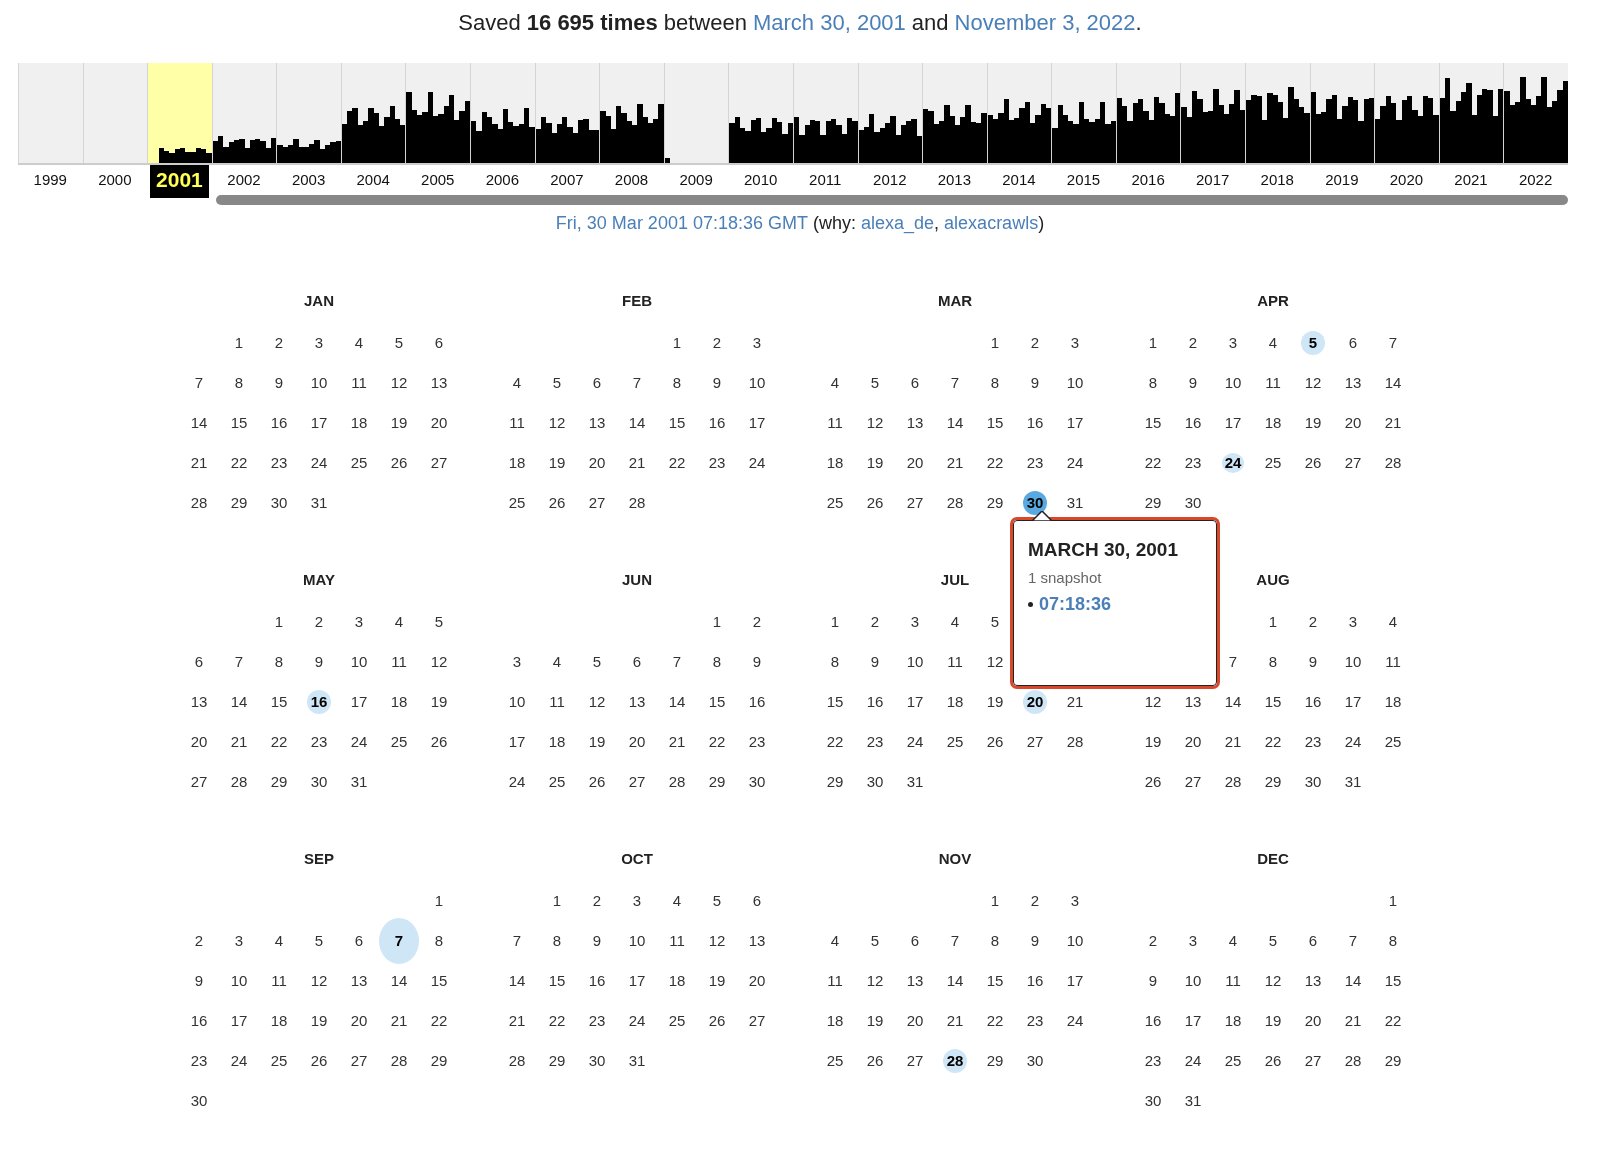  I want to click on year-tab: 2003, so click(308, 181).